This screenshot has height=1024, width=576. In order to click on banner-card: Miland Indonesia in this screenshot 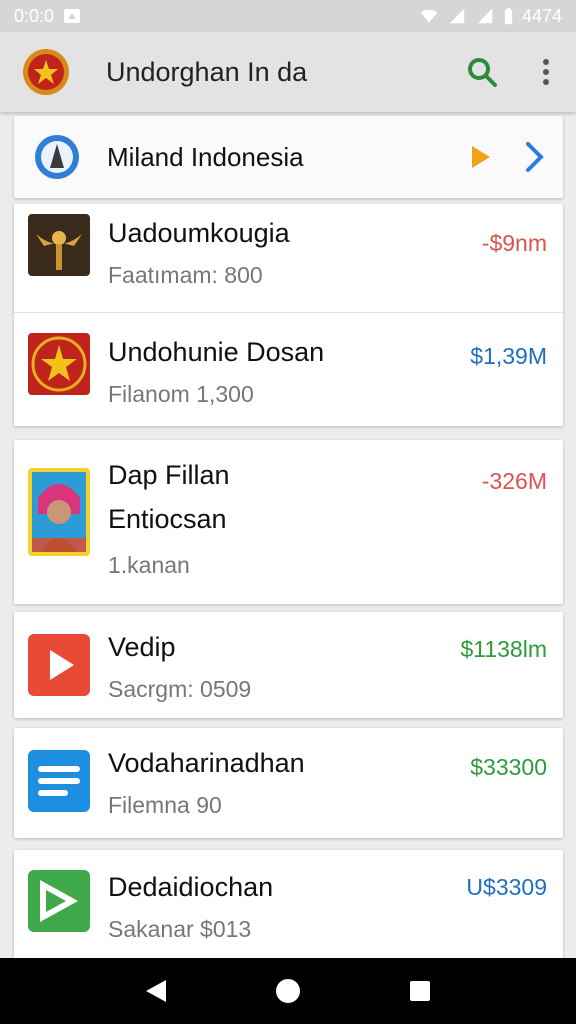, I will do `click(288, 157)`.